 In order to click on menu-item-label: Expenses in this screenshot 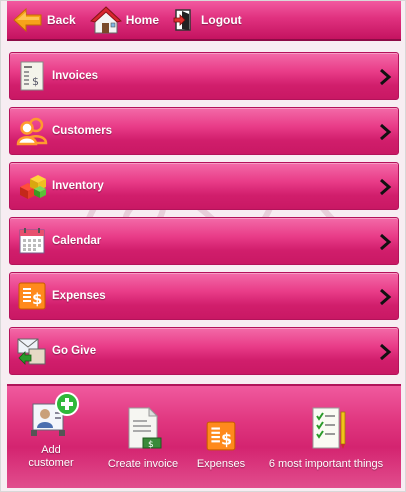, I will do `click(79, 296)`.